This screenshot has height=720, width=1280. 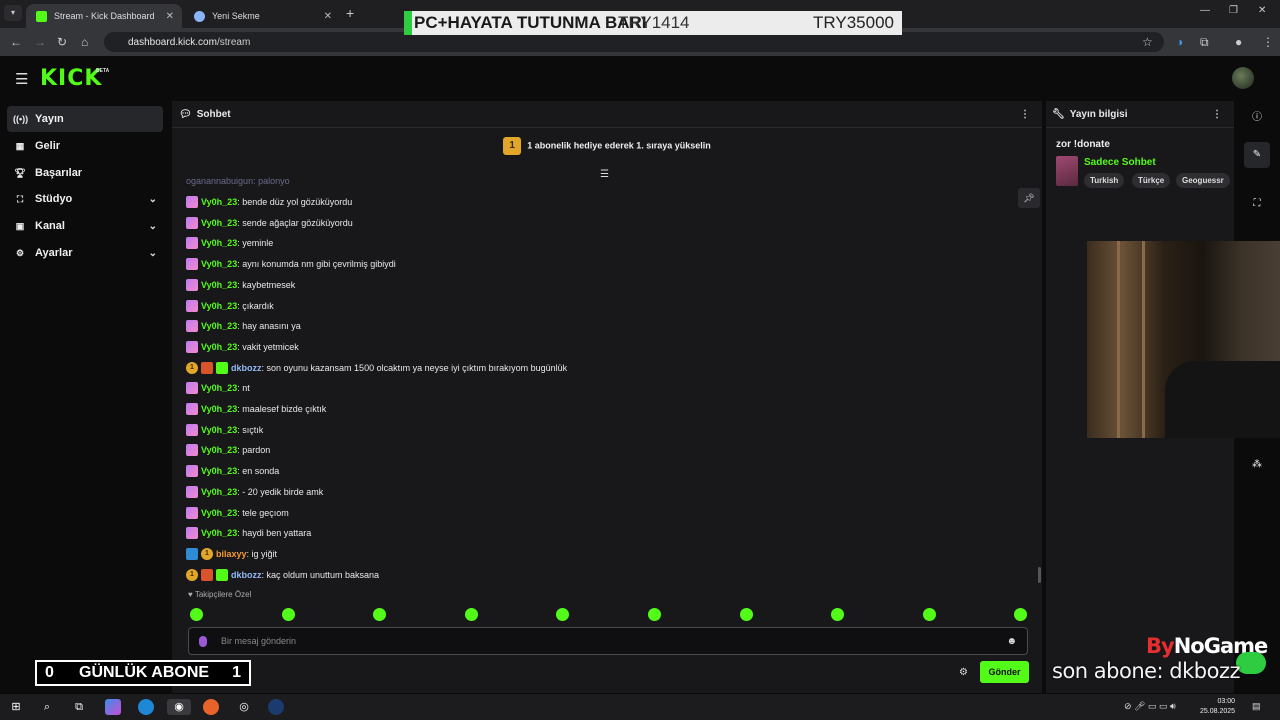 What do you see at coordinates (85, 146) in the screenshot?
I see `sidebar-item-gelir: ▦ Gelir` at bounding box center [85, 146].